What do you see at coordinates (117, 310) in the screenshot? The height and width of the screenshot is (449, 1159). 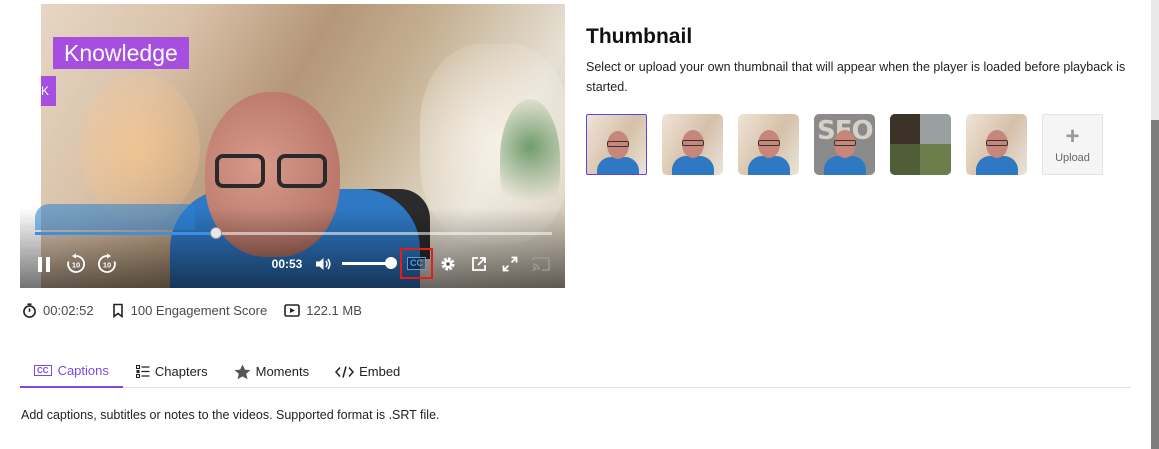 I see `bookmark-icon` at bounding box center [117, 310].